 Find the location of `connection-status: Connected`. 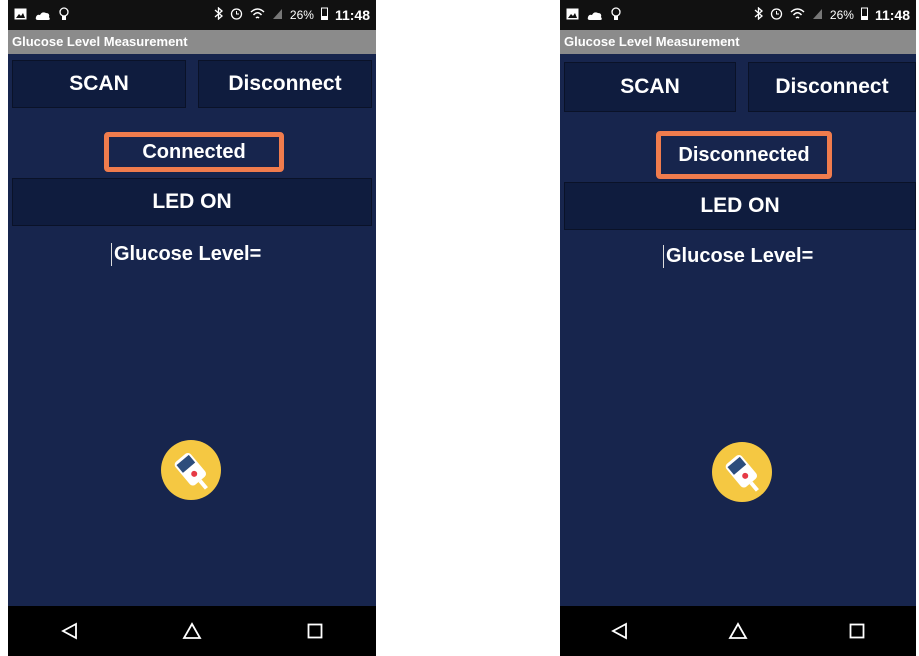

connection-status: Connected is located at coordinates (194, 152).